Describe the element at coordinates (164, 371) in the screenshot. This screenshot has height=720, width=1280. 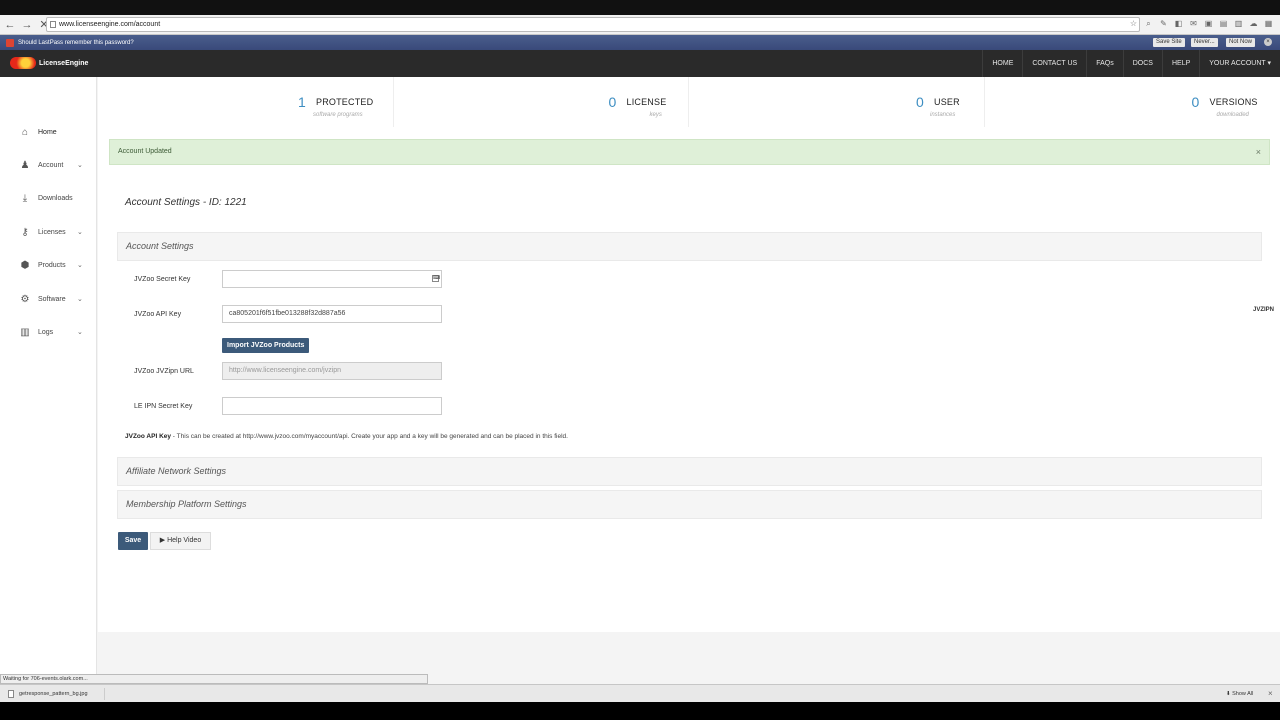
I see `jvzipn-url-label: JVZoo JVZipn URL` at that location.